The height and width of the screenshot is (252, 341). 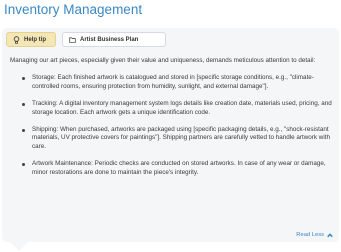 What do you see at coordinates (19, 246) in the screenshot?
I see `panel-pointer` at bounding box center [19, 246].